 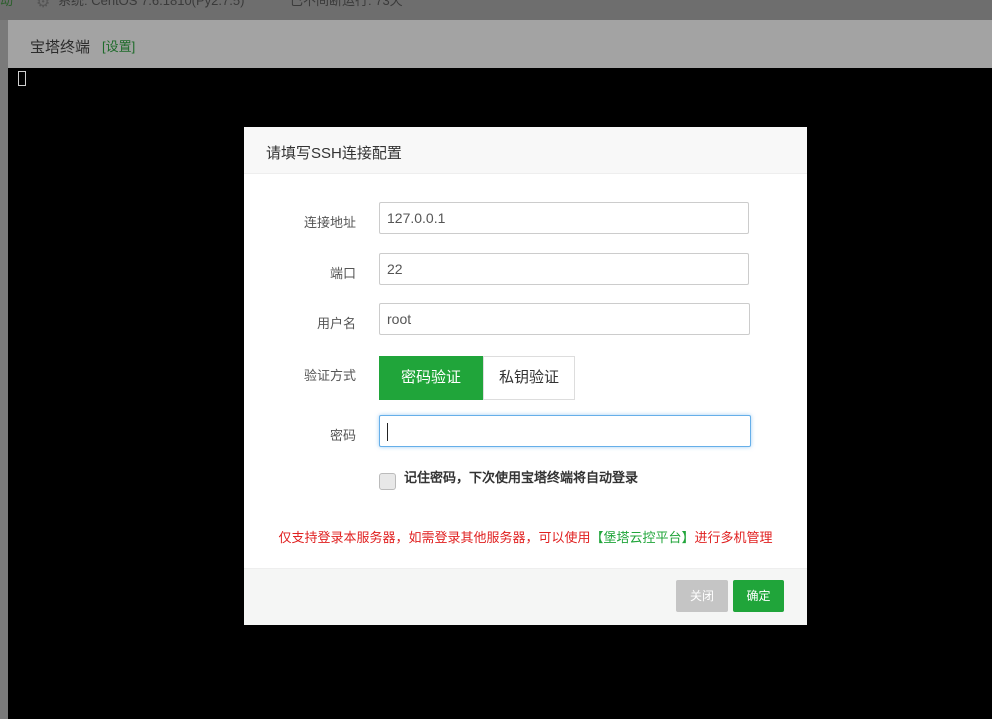 What do you see at coordinates (431, 378) in the screenshot?
I see `password-auth-button: 密码验证` at bounding box center [431, 378].